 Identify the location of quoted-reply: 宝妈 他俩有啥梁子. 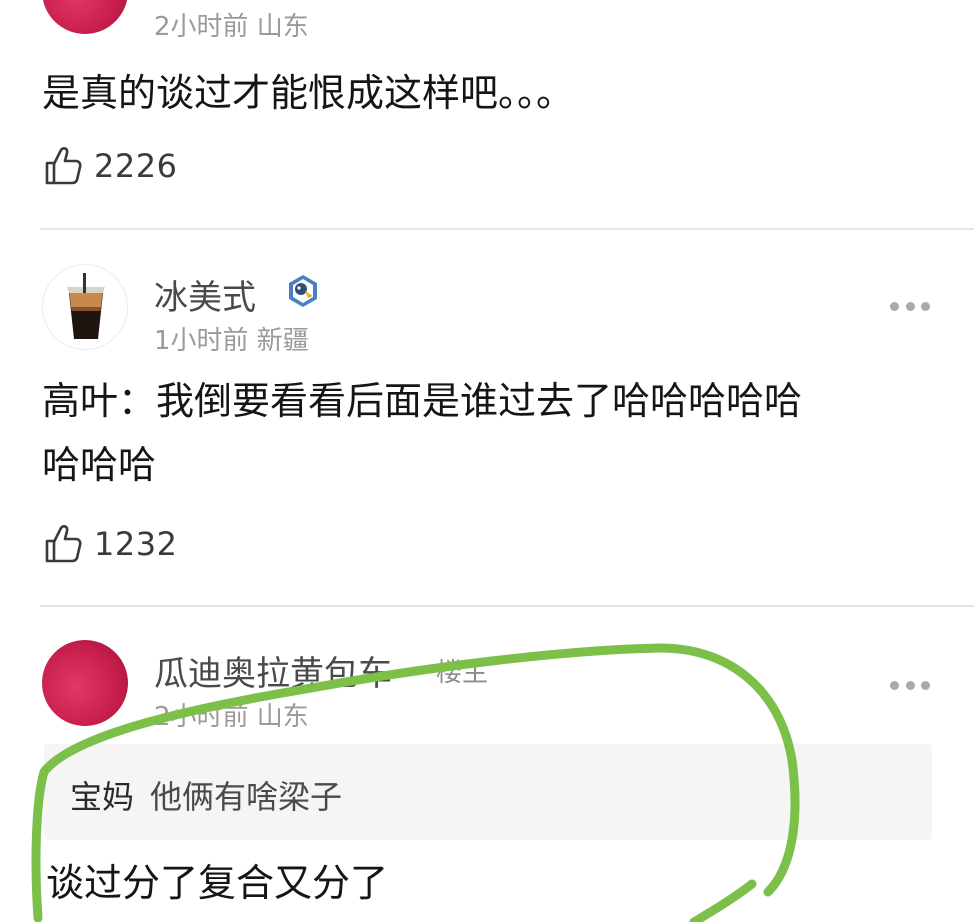
(488, 792).